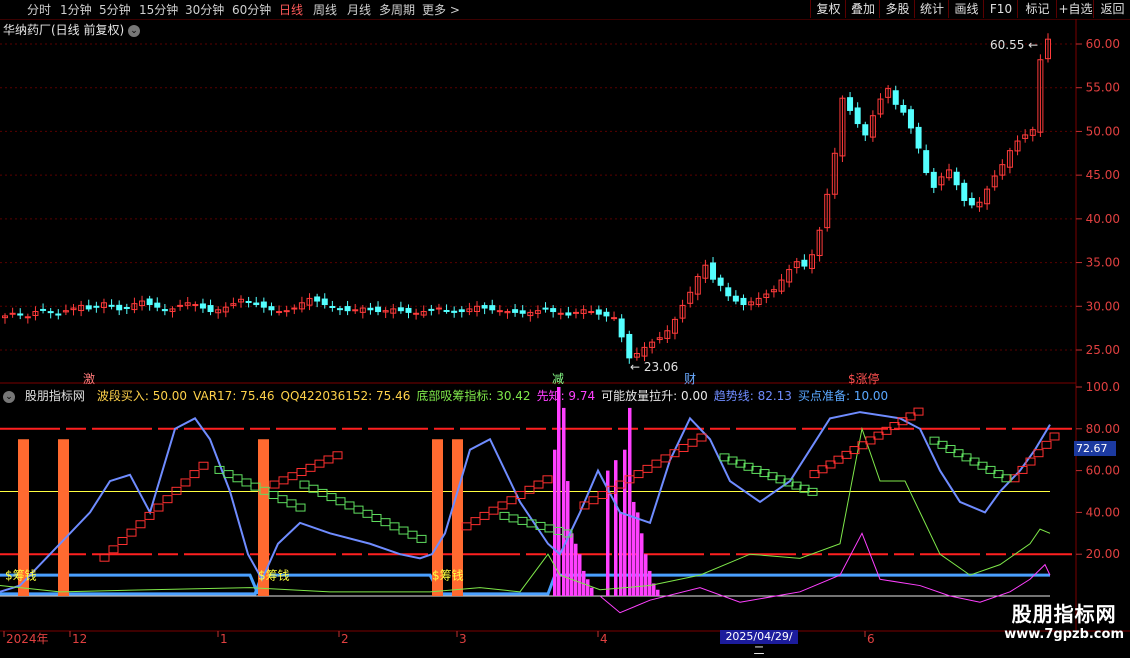 Image resolution: width=1130 pixels, height=658 pixels. Describe the element at coordinates (1103, 350) in the screenshot. I see `price-label: 25.00` at that location.